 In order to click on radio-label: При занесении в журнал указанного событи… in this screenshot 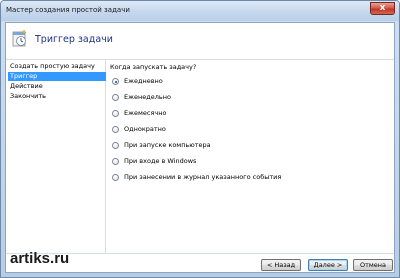, I will do `click(203, 177)`.